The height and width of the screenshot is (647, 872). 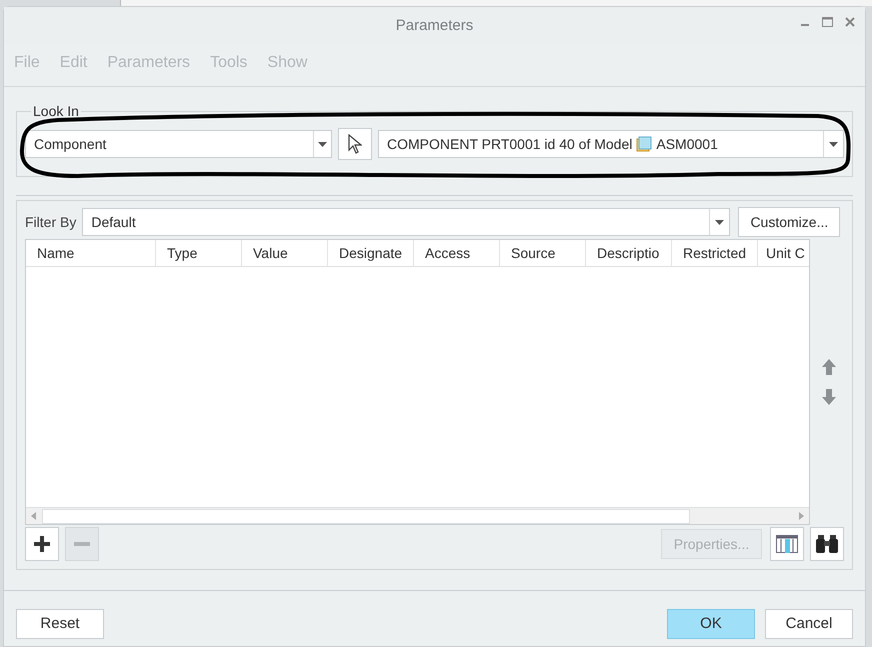 What do you see at coordinates (829, 397) in the screenshot?
I see `move-down-icon` at bounding box center [829, 397].